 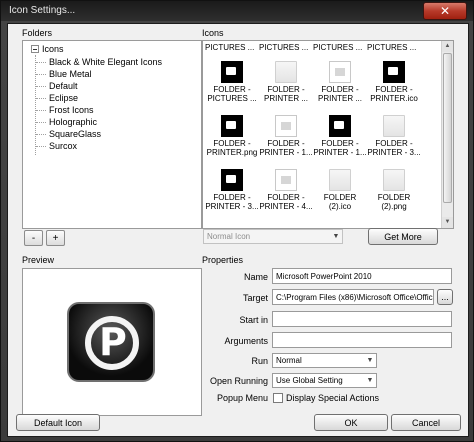 I want to click on start-in-label: Start in, so click(x=253, y=320).